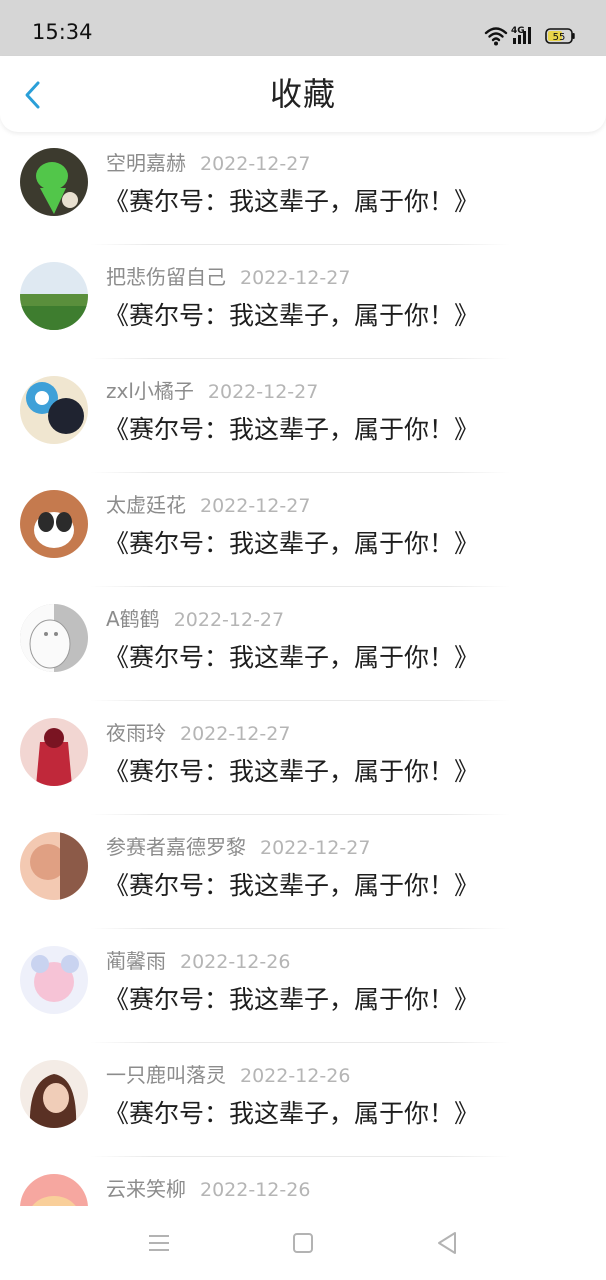 The height and width of the screenshot is (1280, 606). I want to click on username: 夜雨玲, so click(136, 733).